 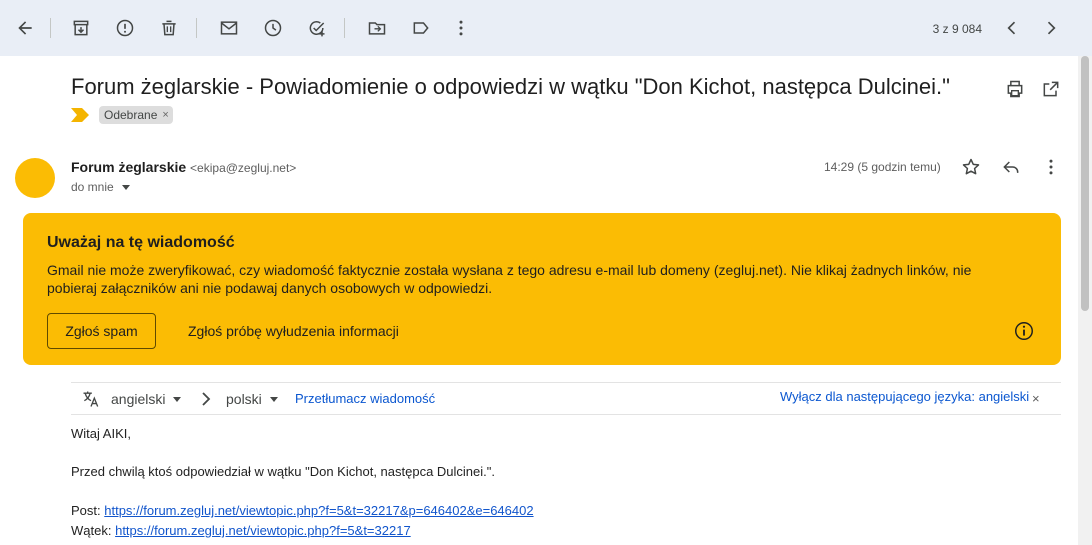 What do you see at coordinates (1011, 167) in the screenshot?
I see `reply-icon` at bounding box center [1011, 167].